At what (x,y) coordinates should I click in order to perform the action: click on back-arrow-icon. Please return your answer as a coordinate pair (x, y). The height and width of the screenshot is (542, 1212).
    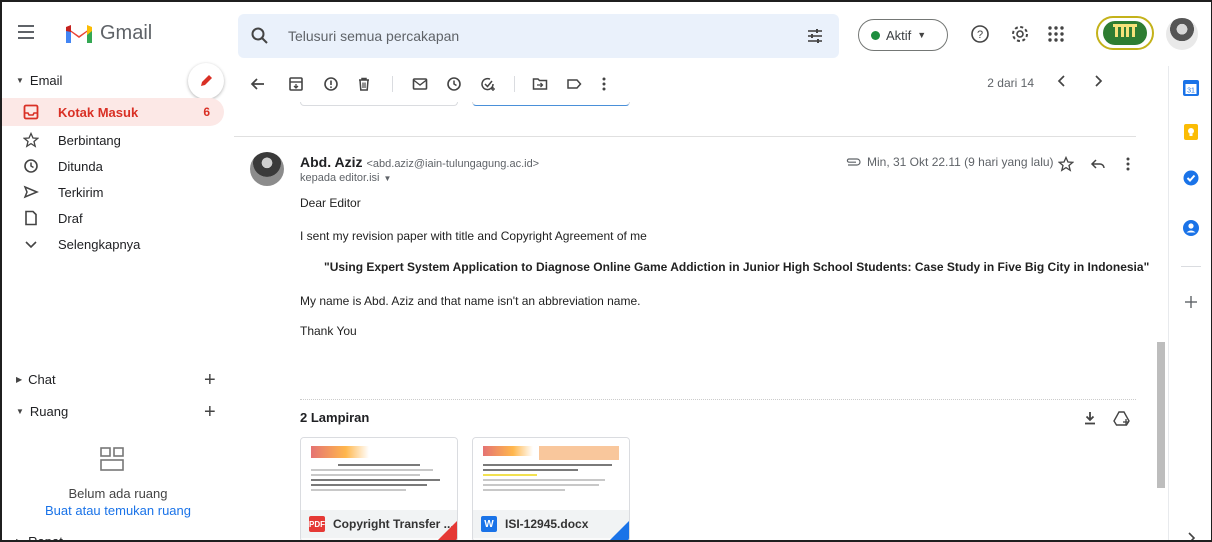
    Looking at the image, I should click on (258, 84).